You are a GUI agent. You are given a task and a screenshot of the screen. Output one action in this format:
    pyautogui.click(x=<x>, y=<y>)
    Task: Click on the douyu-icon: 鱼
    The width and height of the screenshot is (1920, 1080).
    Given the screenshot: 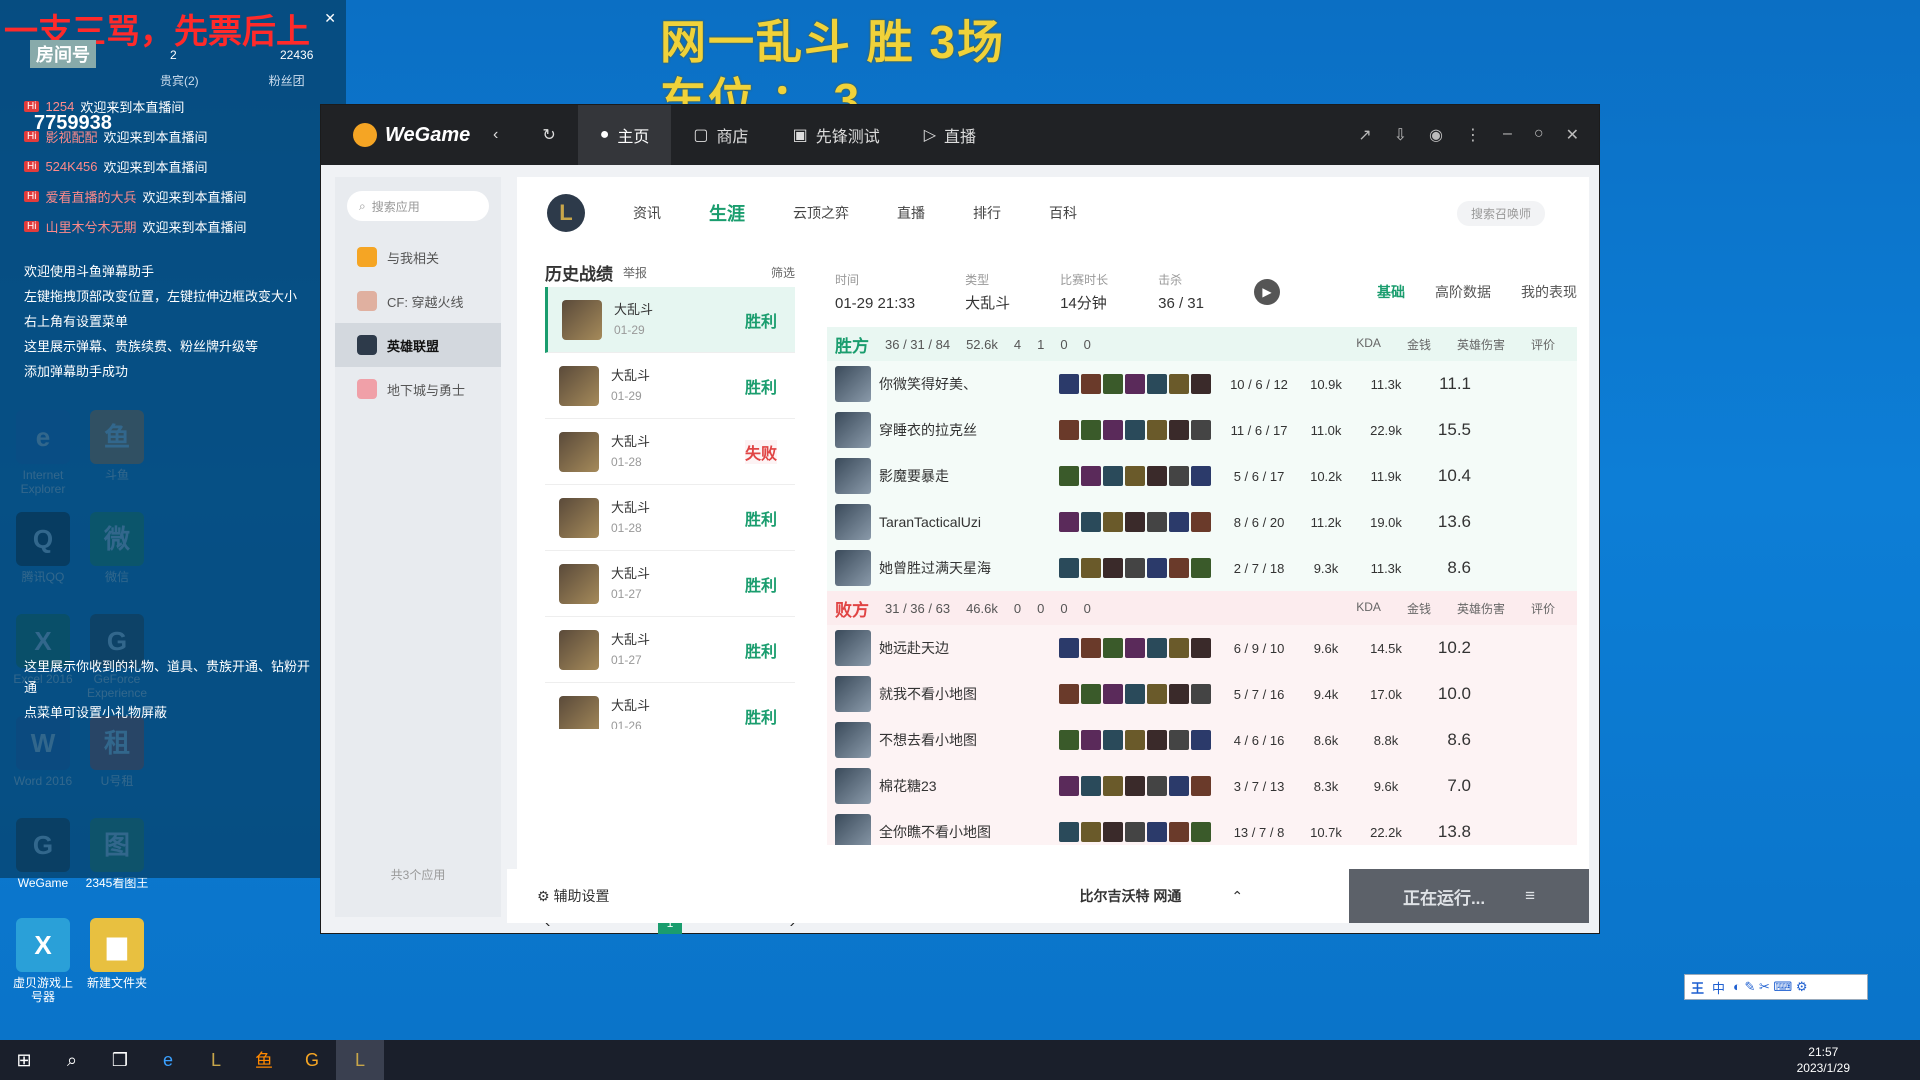 What is the action you would take?
    pyautogui.click(x=264, y=1060)
    